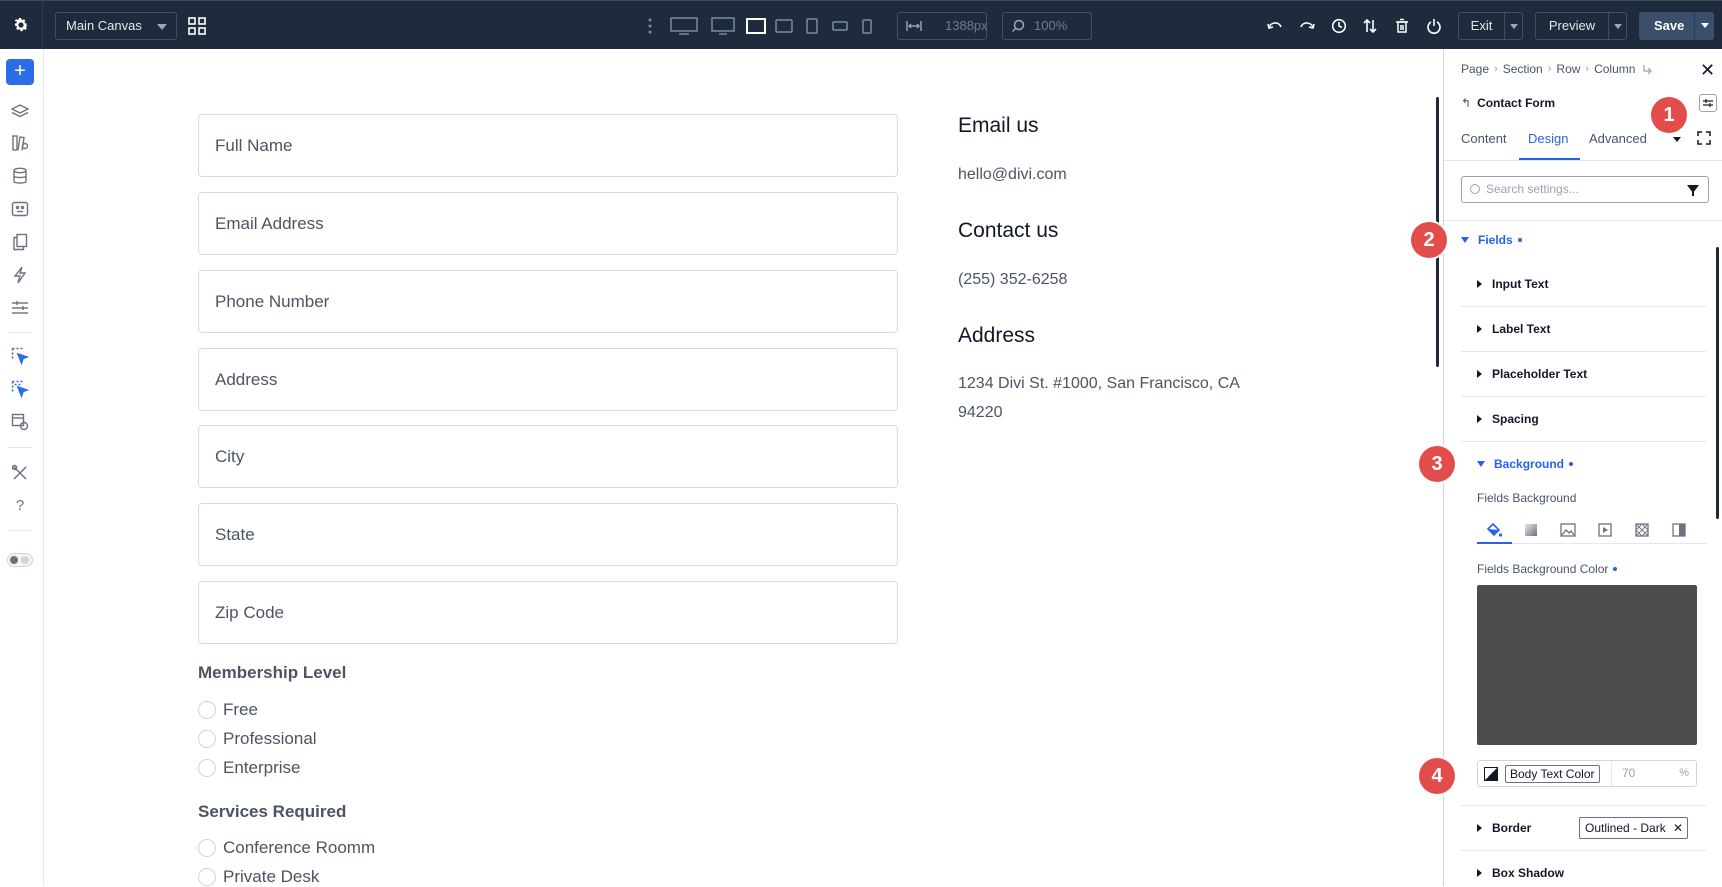 The height and width of the screenshot is (887, 1722). I want to click on tab-design: Design, so click(1548, 138).